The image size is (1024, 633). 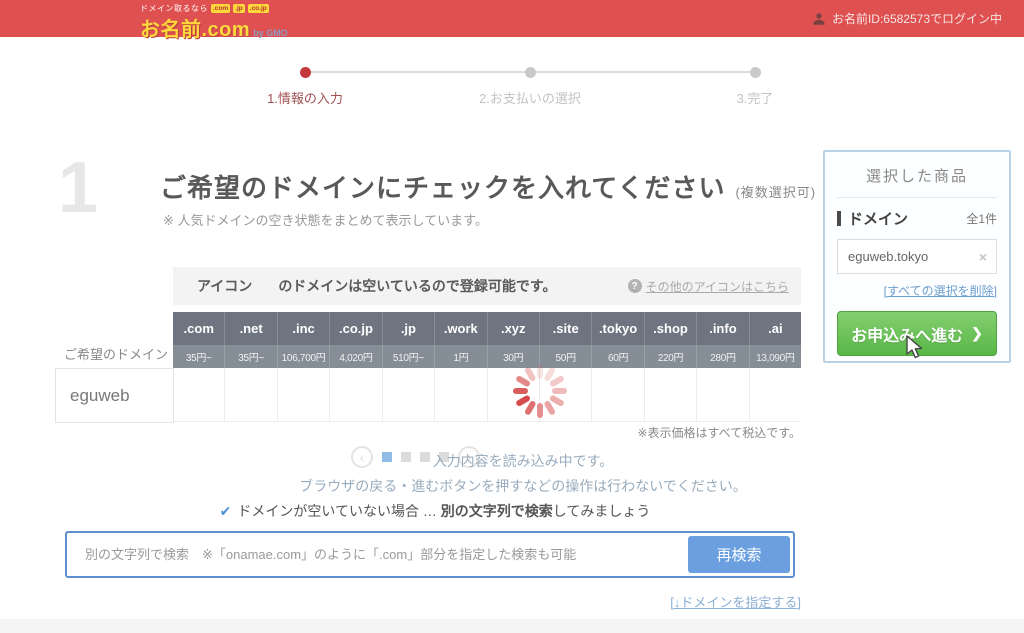 What do you see at coordinates (409, 356) in the screenshot?
I see `tld-price: 510円~` at bounding box center [409, 356].